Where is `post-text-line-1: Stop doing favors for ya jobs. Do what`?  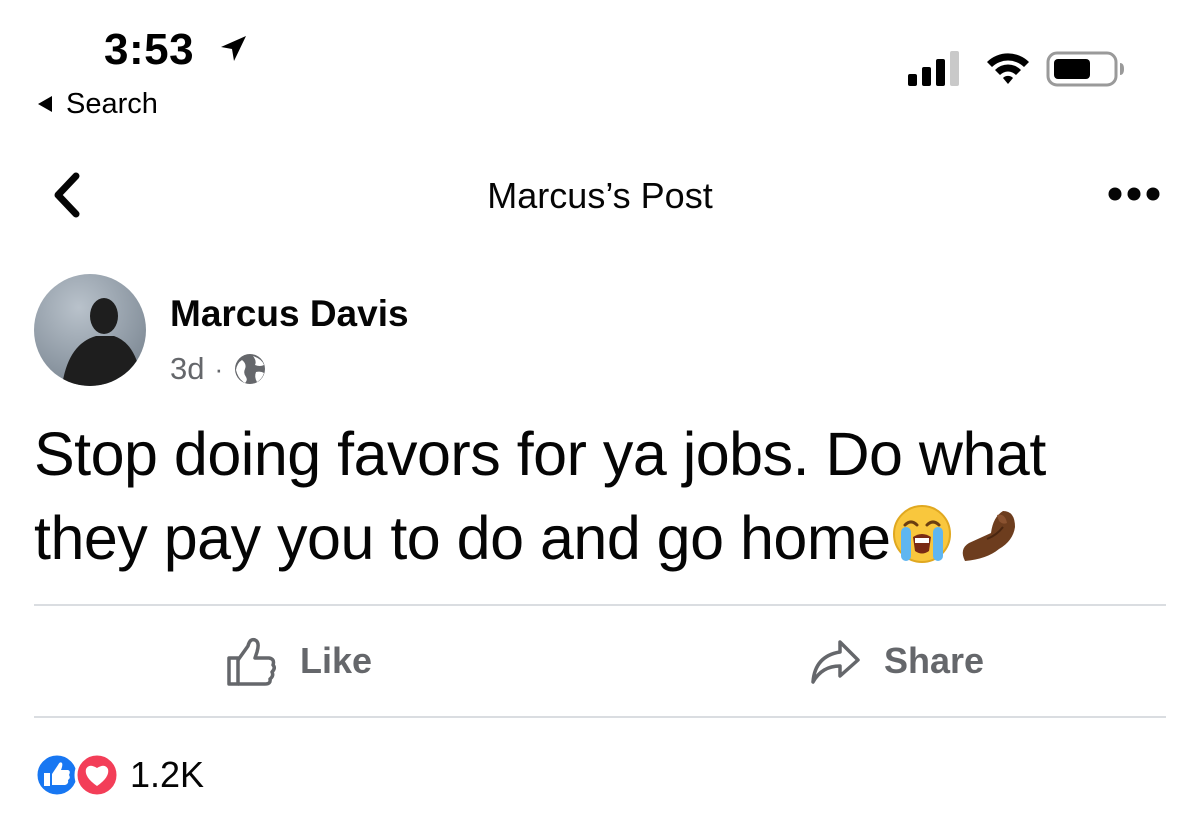
post-text-line-1: Stop doing favors for ya jobs. Do what is located at coordinates (540, 454).